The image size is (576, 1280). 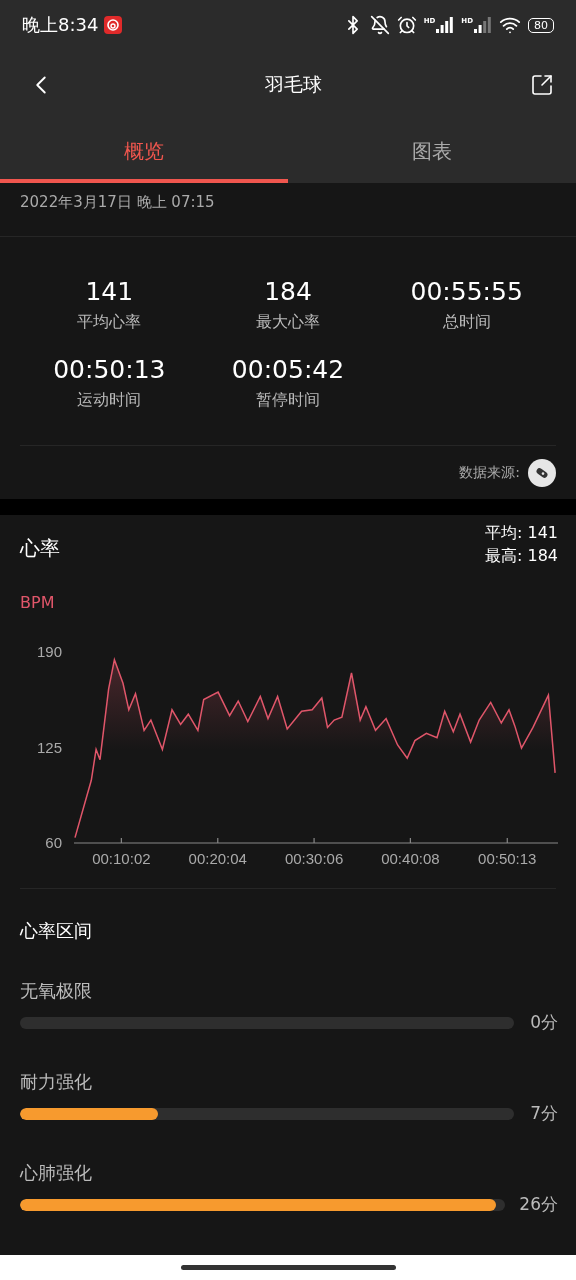 I want to click on stat-value: 00:05:42, so click(x=288, y=369).